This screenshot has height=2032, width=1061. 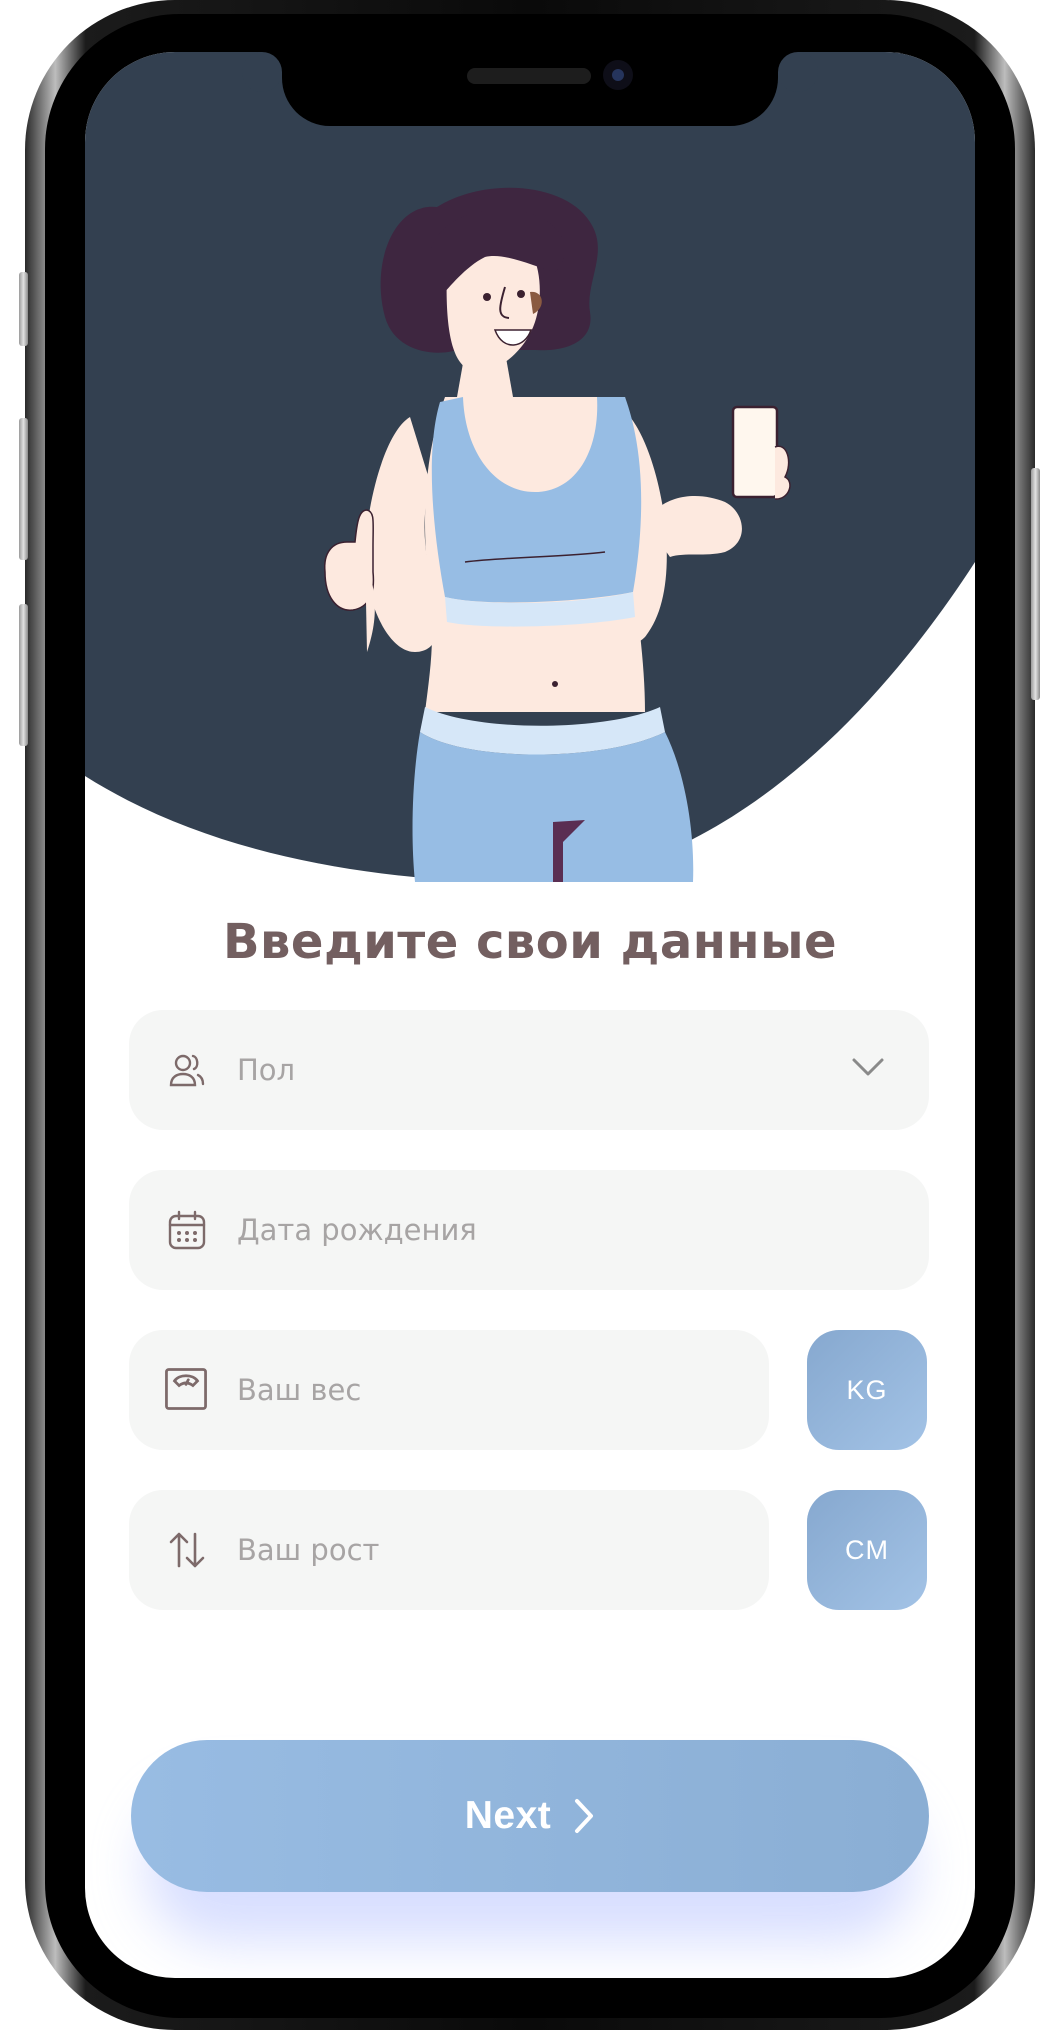 What do you see at coordinates (529, 1070) in the screenshot?
I see `gender-select: Пол` at bounding box center [529, 1070].